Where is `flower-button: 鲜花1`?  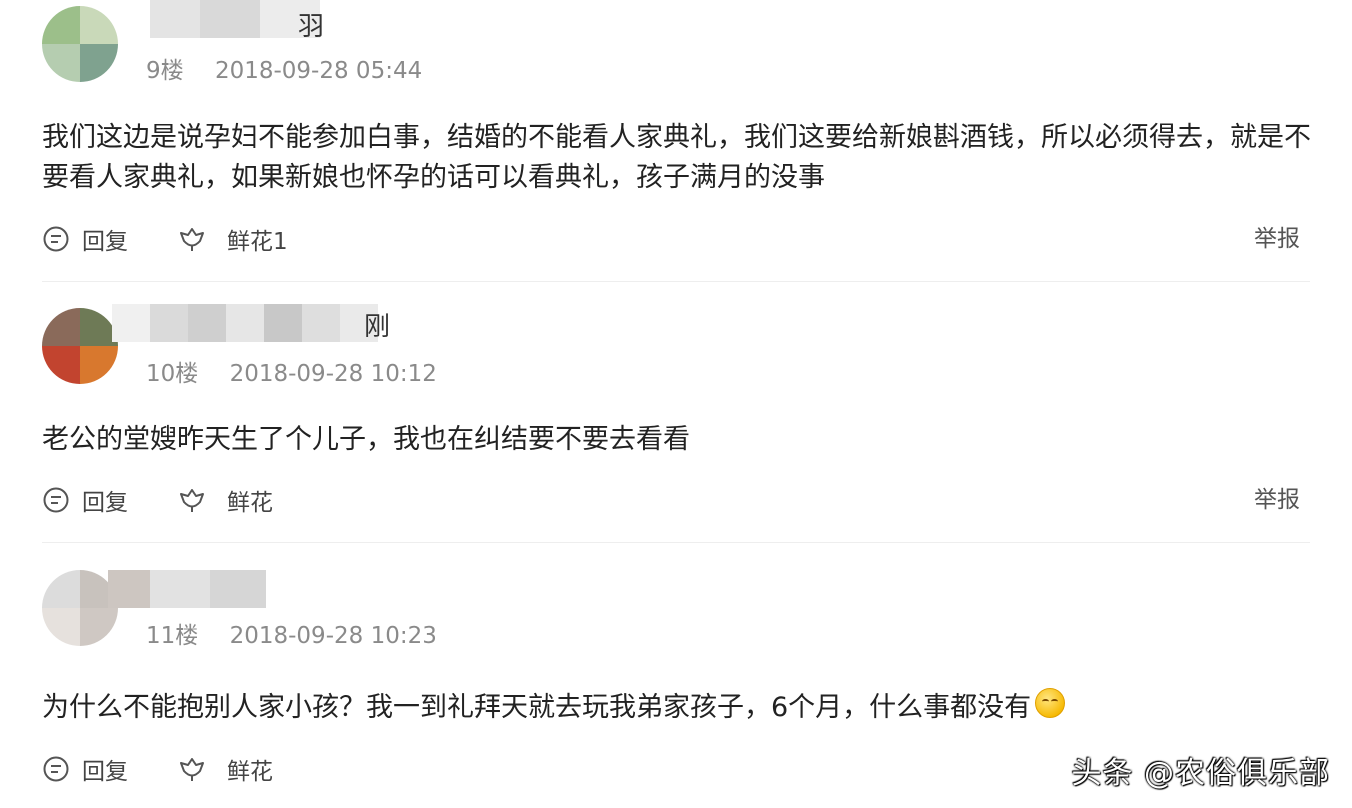
flower-button: 鲜花1 is located at coordinates (232, 239).